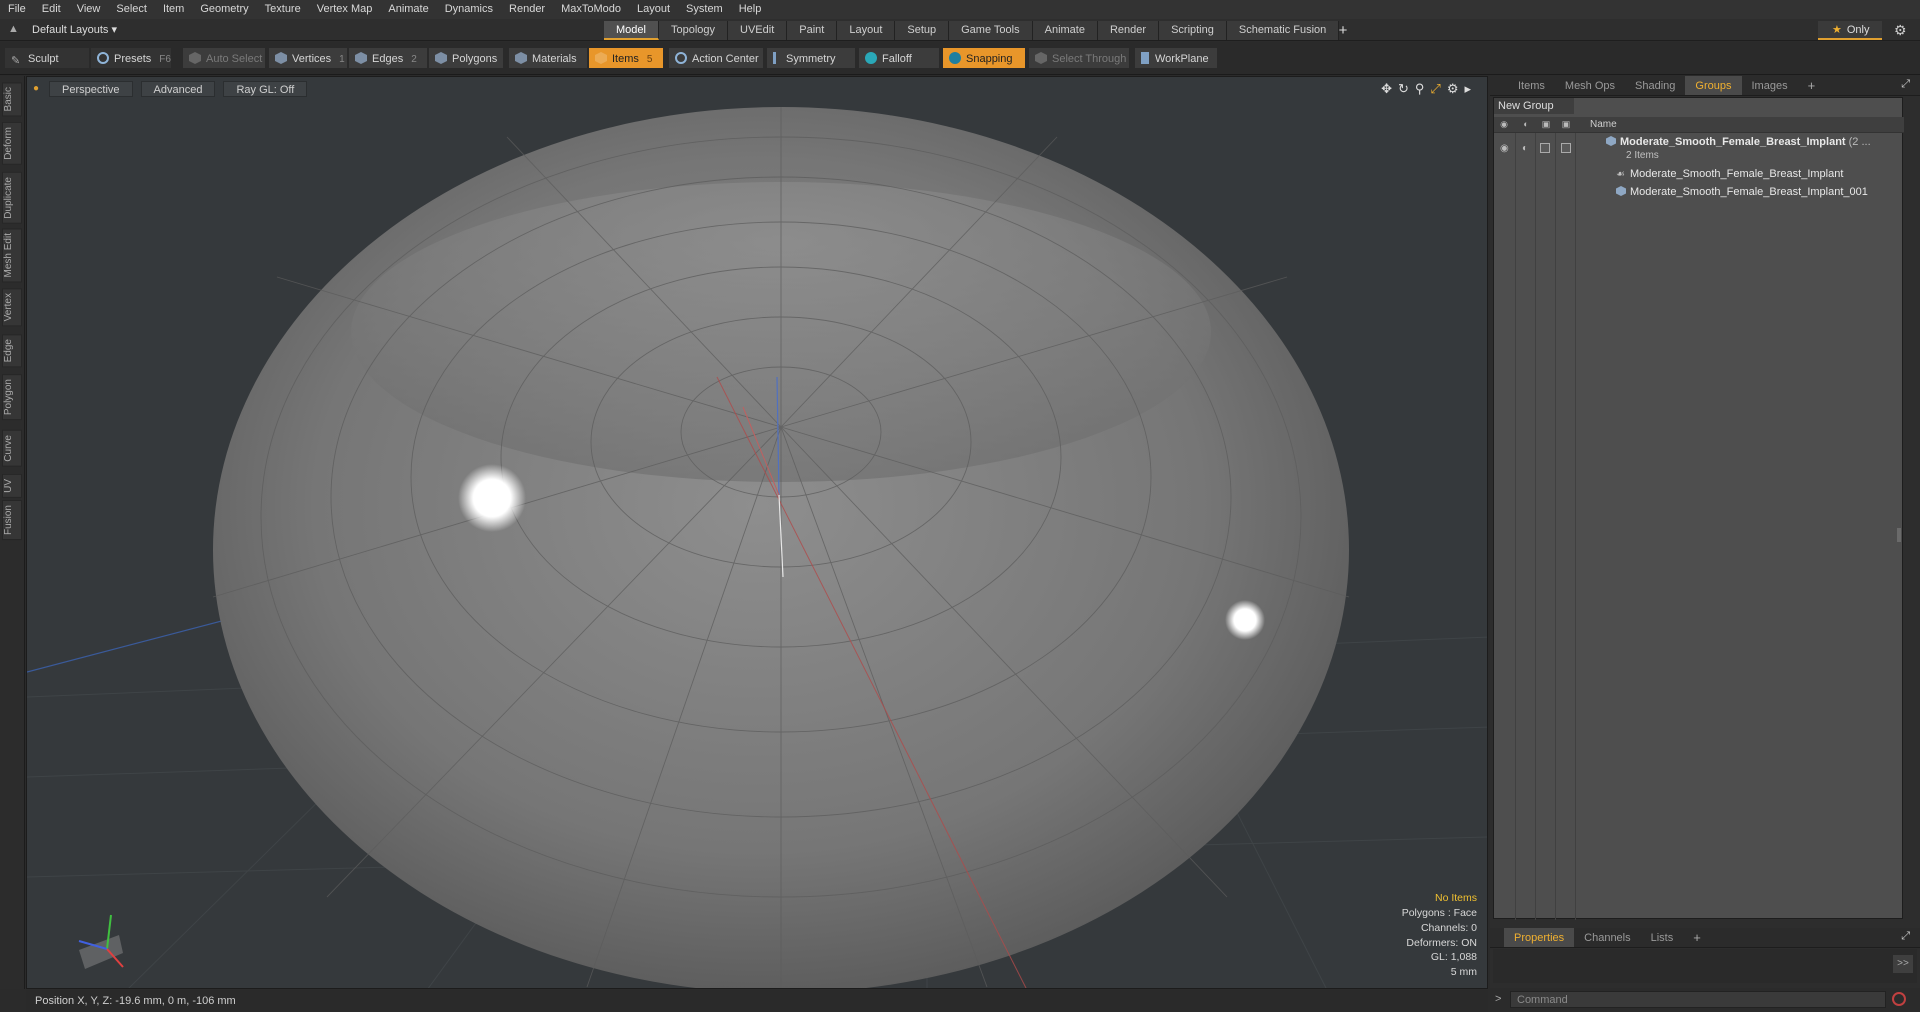  What do you see at coordinates (1176, 58) in the screenshot?
I see `workplane-button: WorkPlane` at bounding box center [1176, 58].